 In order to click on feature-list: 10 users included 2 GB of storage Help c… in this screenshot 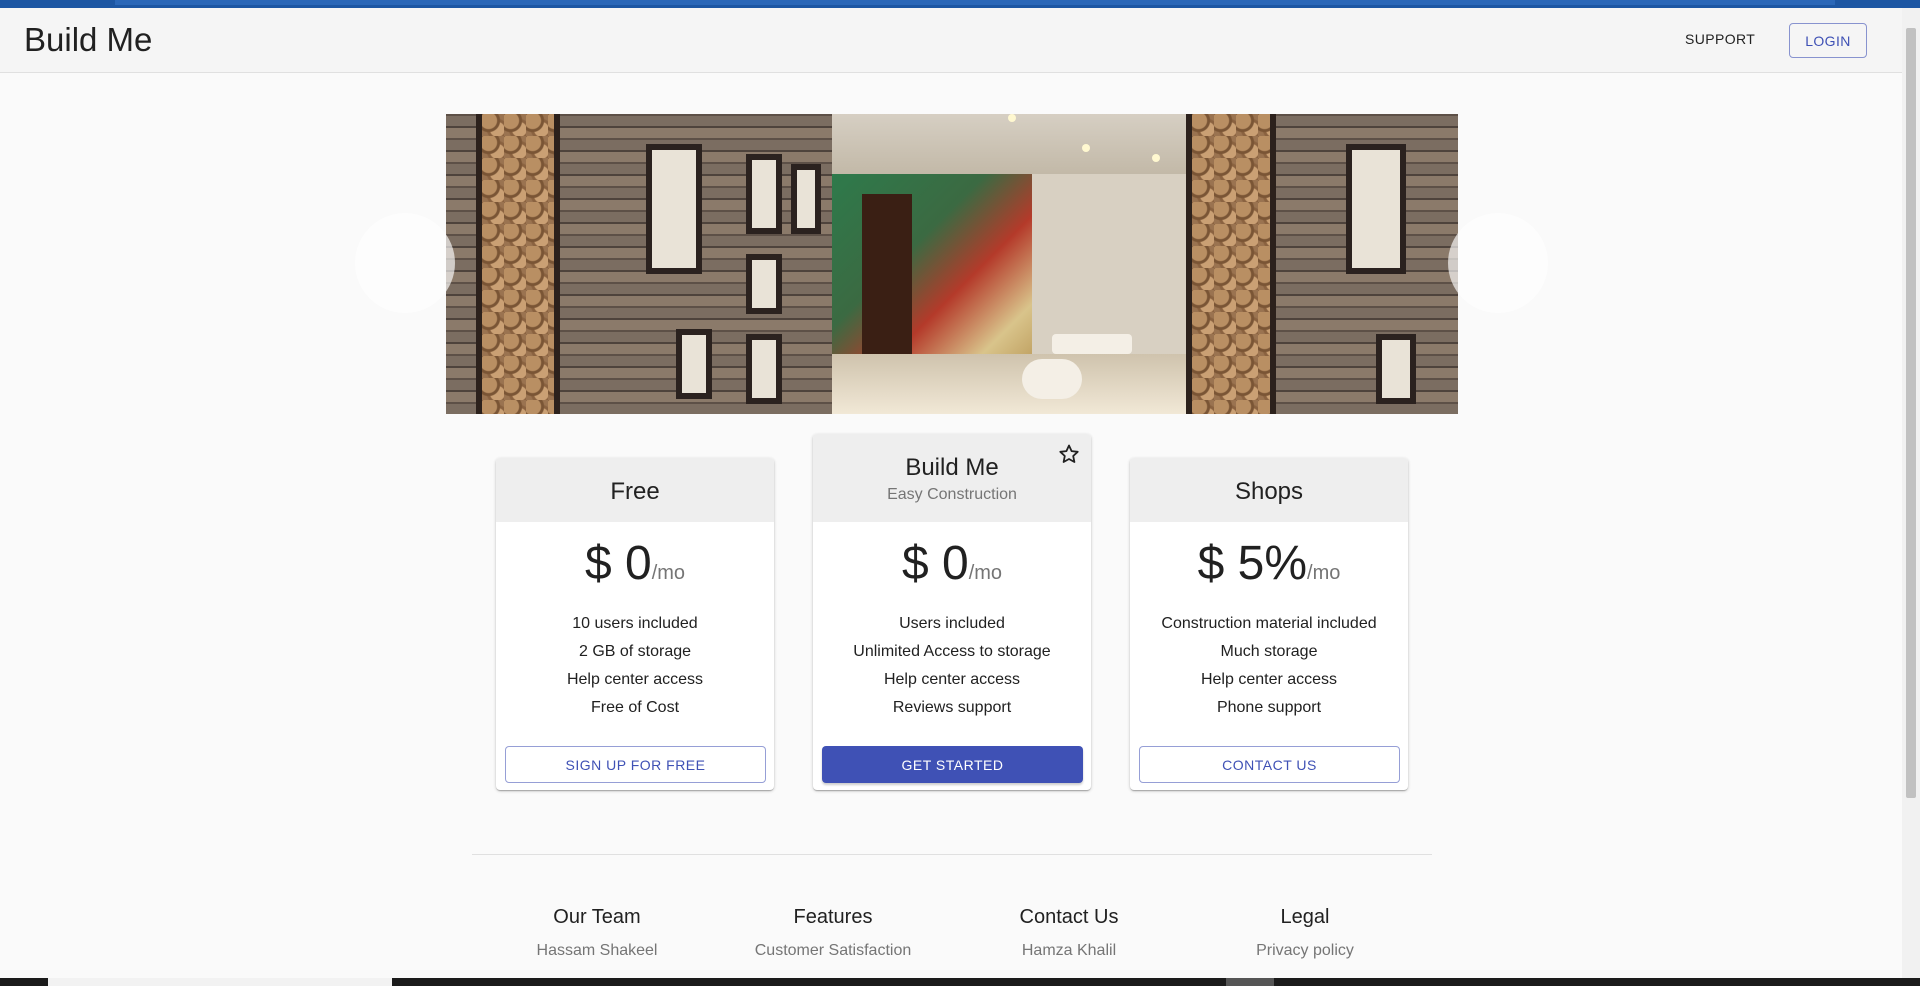, I will do `click(635, 666)`.